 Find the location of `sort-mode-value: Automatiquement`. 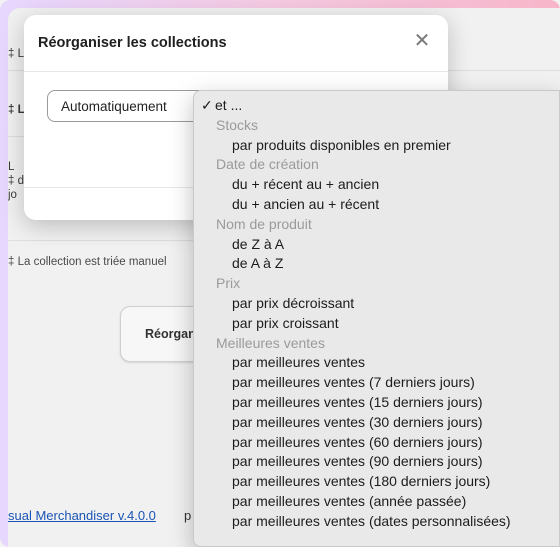

sort-mode-value: Automatiquement is located at coordinates (114, 106).